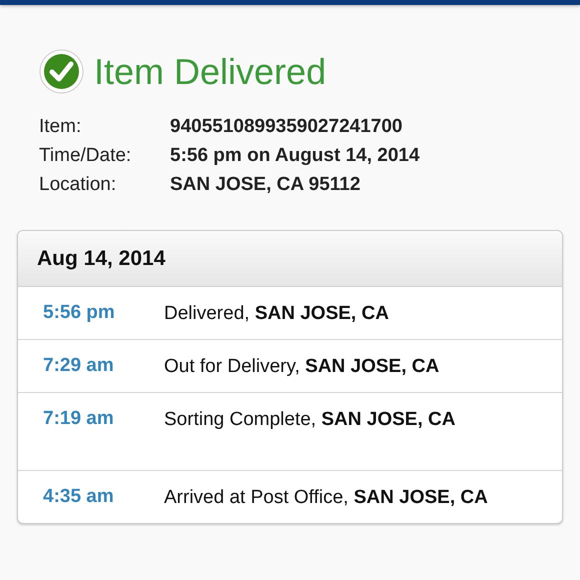  I want to click on event-time: 4:35 am, so click(79, 497).